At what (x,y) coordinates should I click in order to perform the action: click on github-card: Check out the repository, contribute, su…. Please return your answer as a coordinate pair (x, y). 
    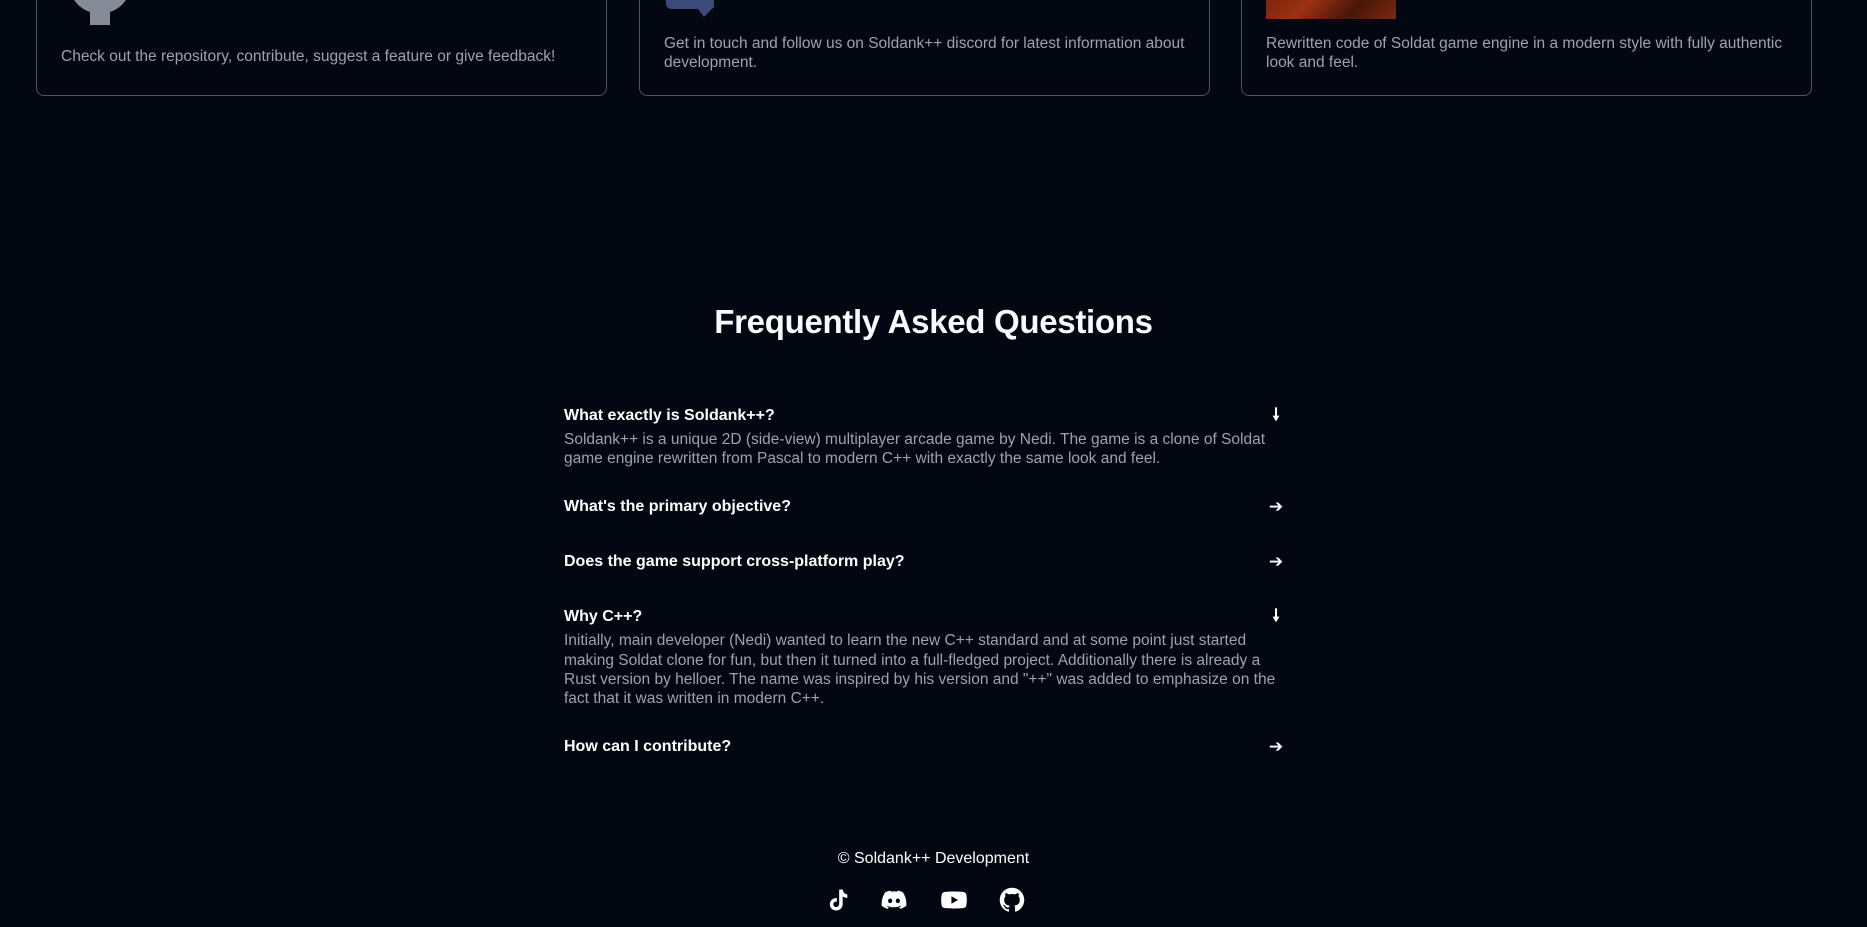
    Looking at the image, I should click on (321, 48).